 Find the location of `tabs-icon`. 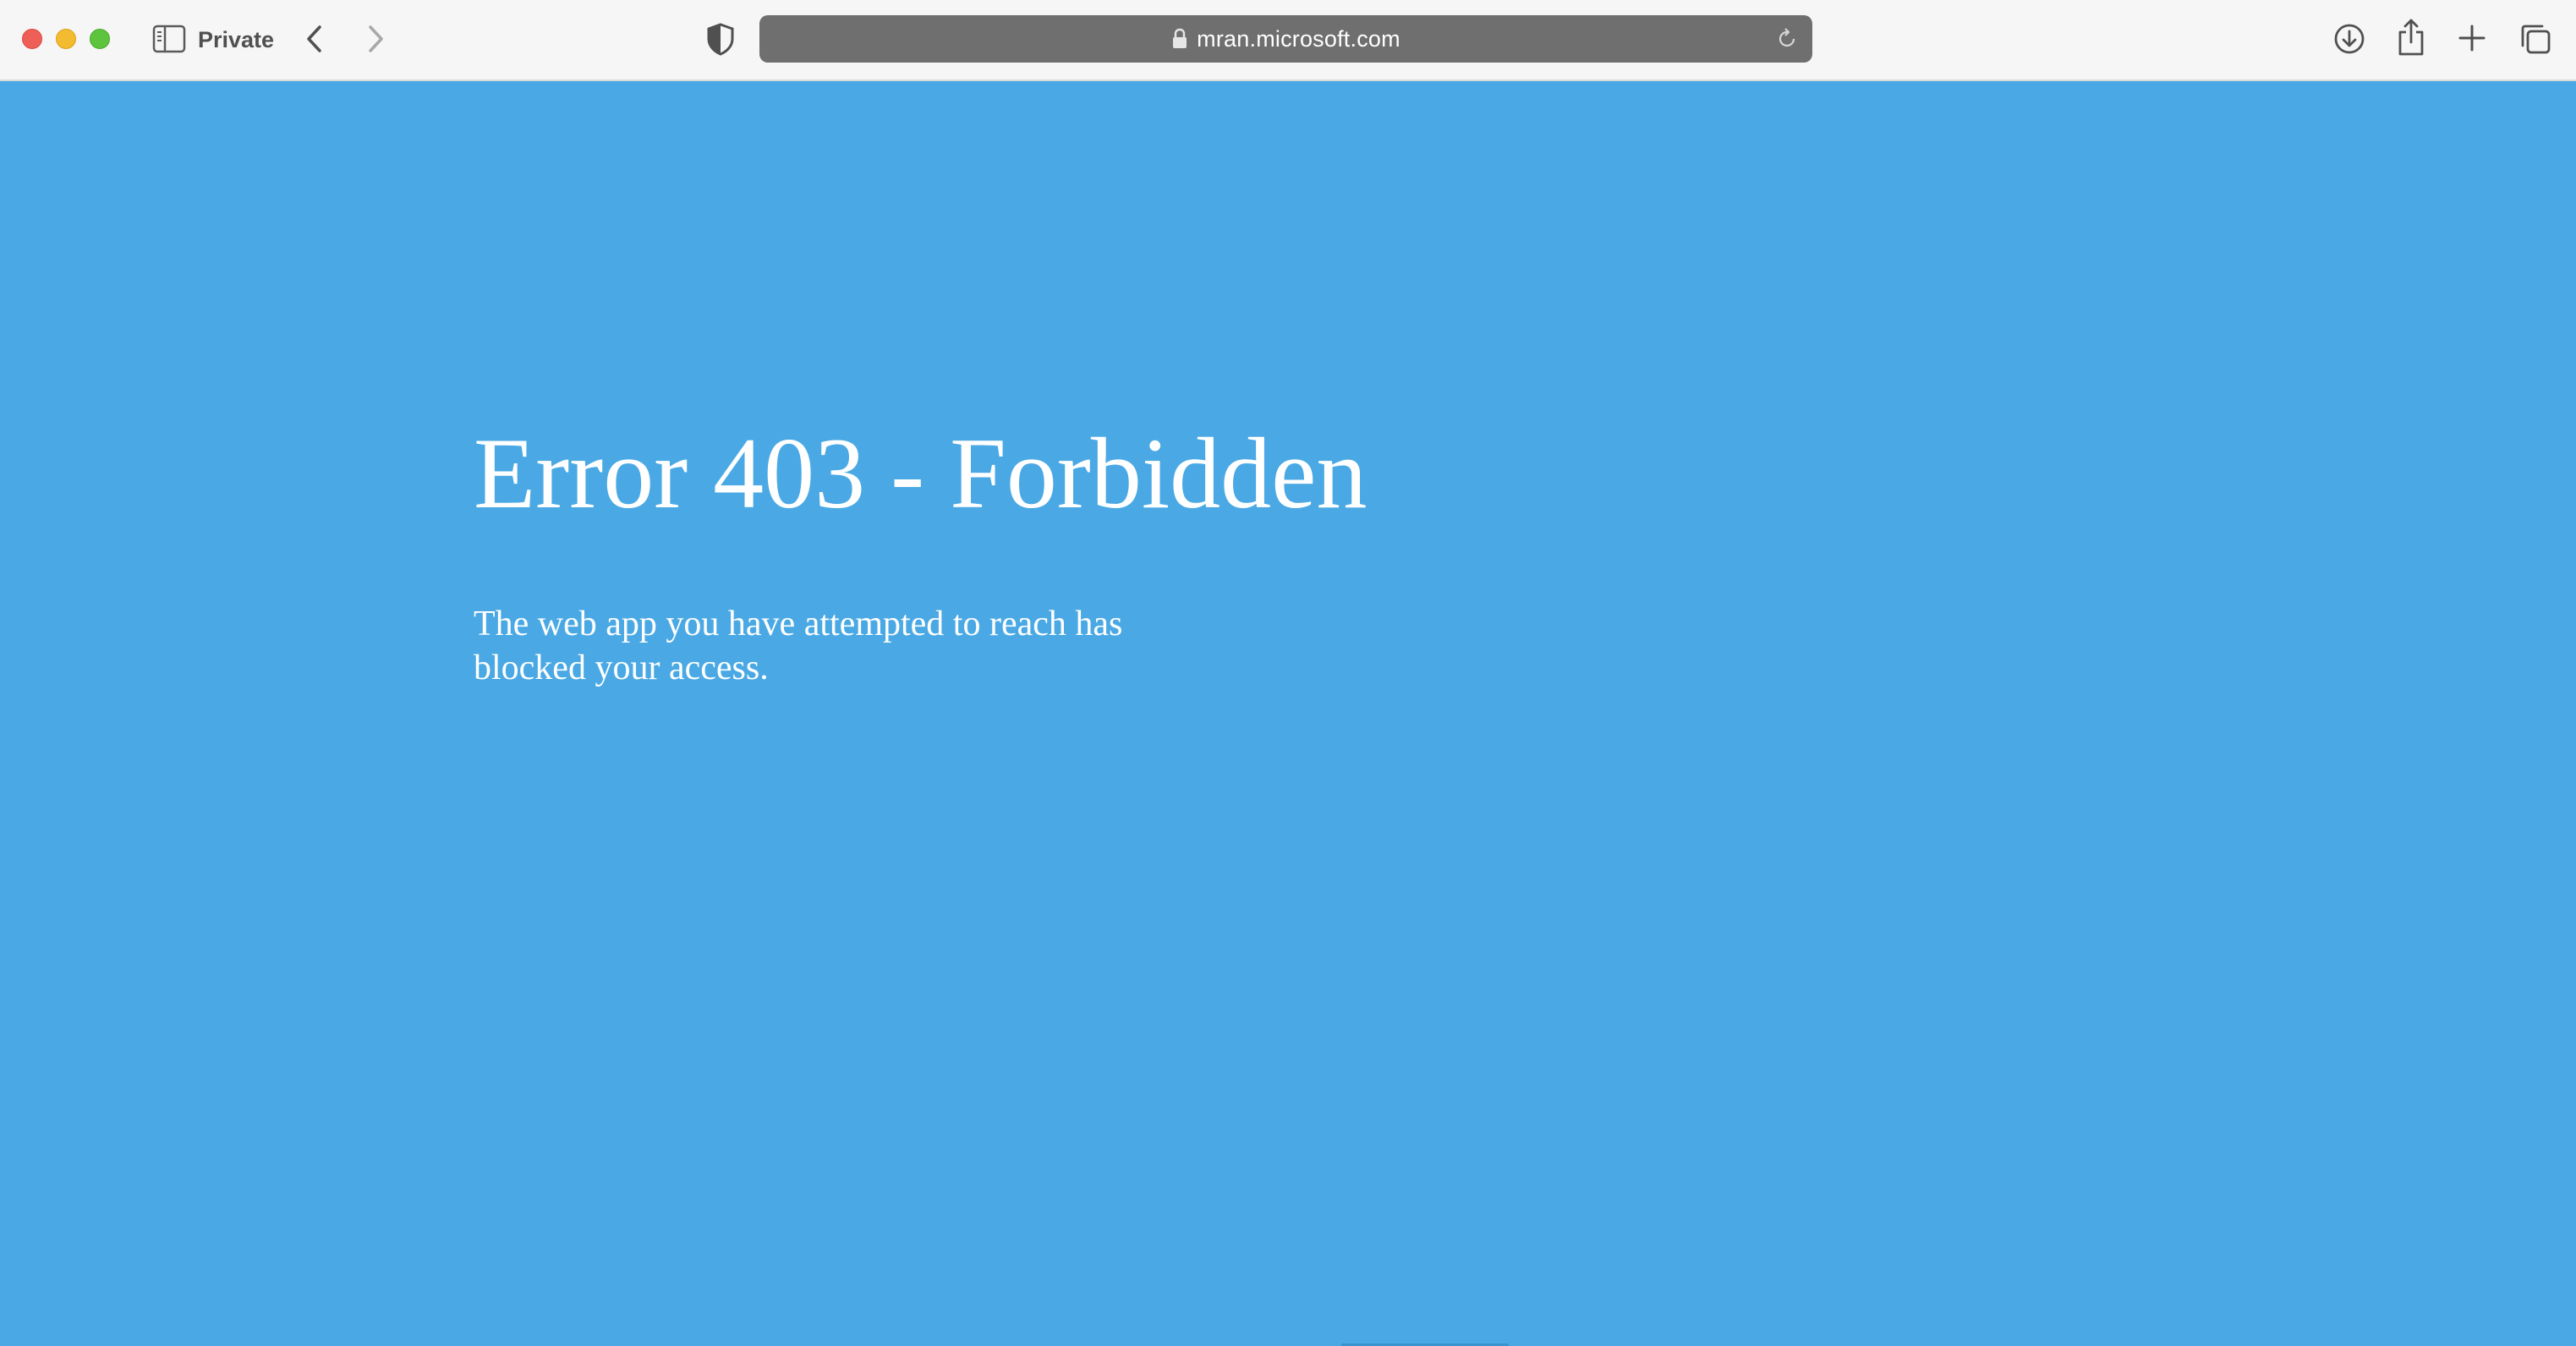

tabs-icon is located at coordinates (2535, 39).